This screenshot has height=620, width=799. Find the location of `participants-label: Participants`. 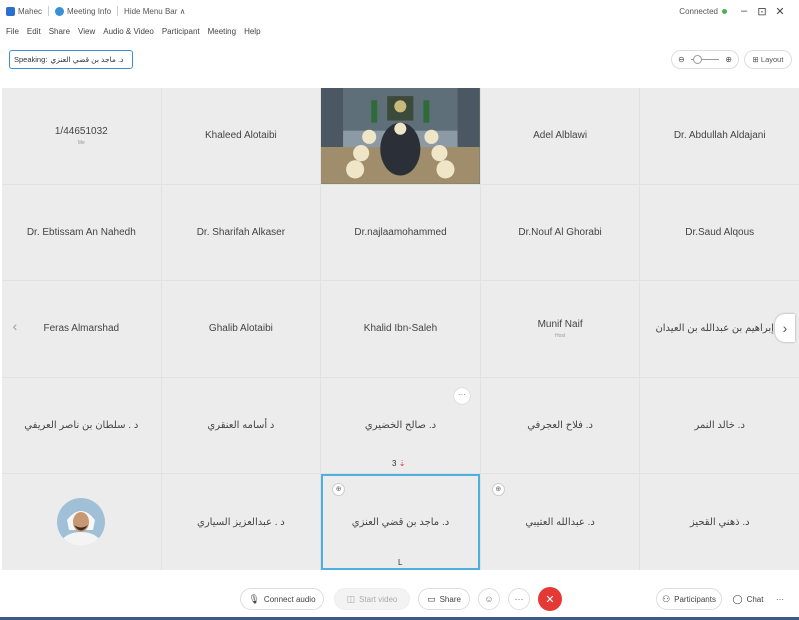

participants-label: Participants is located at coordinates (695, 599).